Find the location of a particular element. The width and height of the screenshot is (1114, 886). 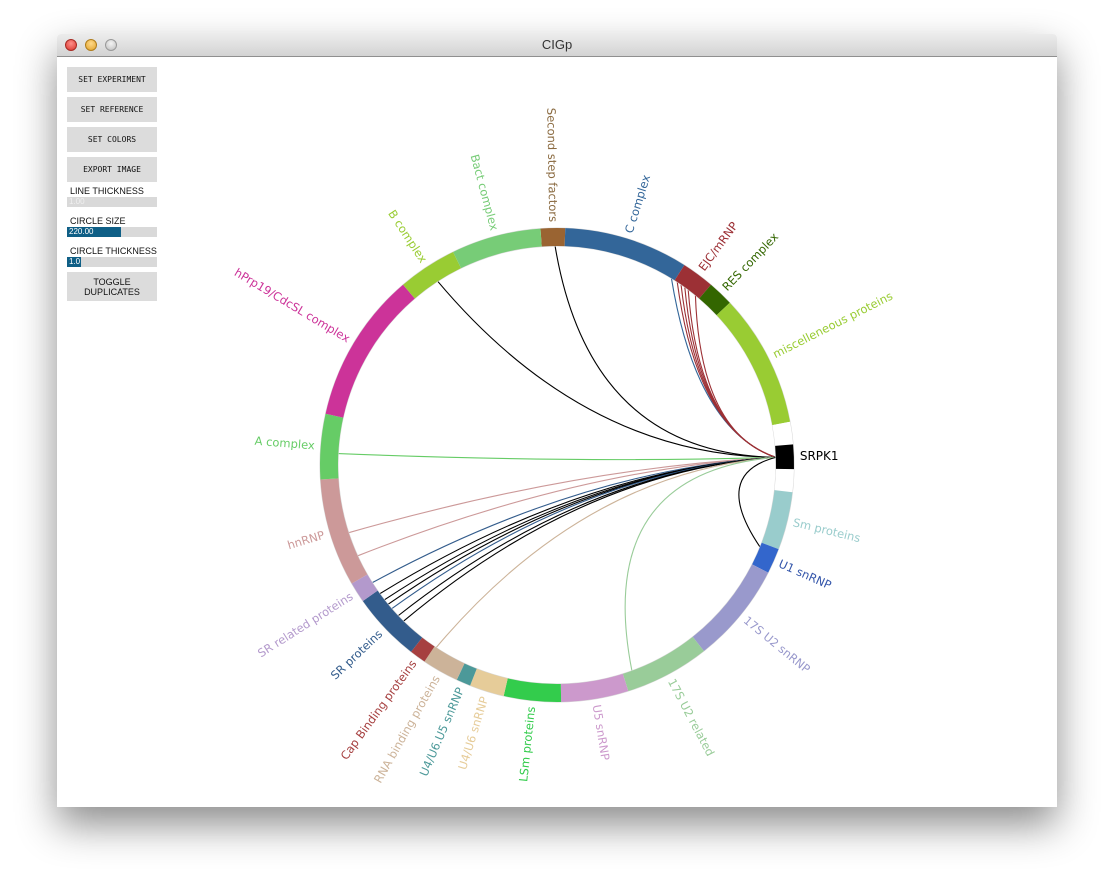

link-sr-related-proteins is located at coordinates (574, 520).